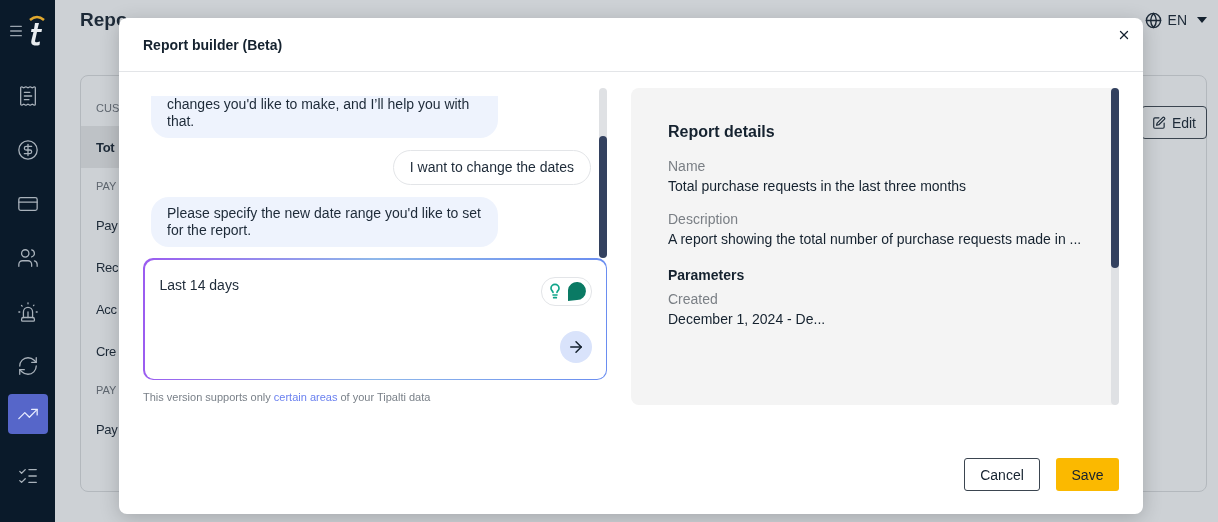 The height and width of the screenshot is (522, 1218). What do you see at coordinates (324, 117) in the screenshot?
I see `assistant-message: changes you'd like to make, and I’ll help you with that.` at bounding box center [324, 117].